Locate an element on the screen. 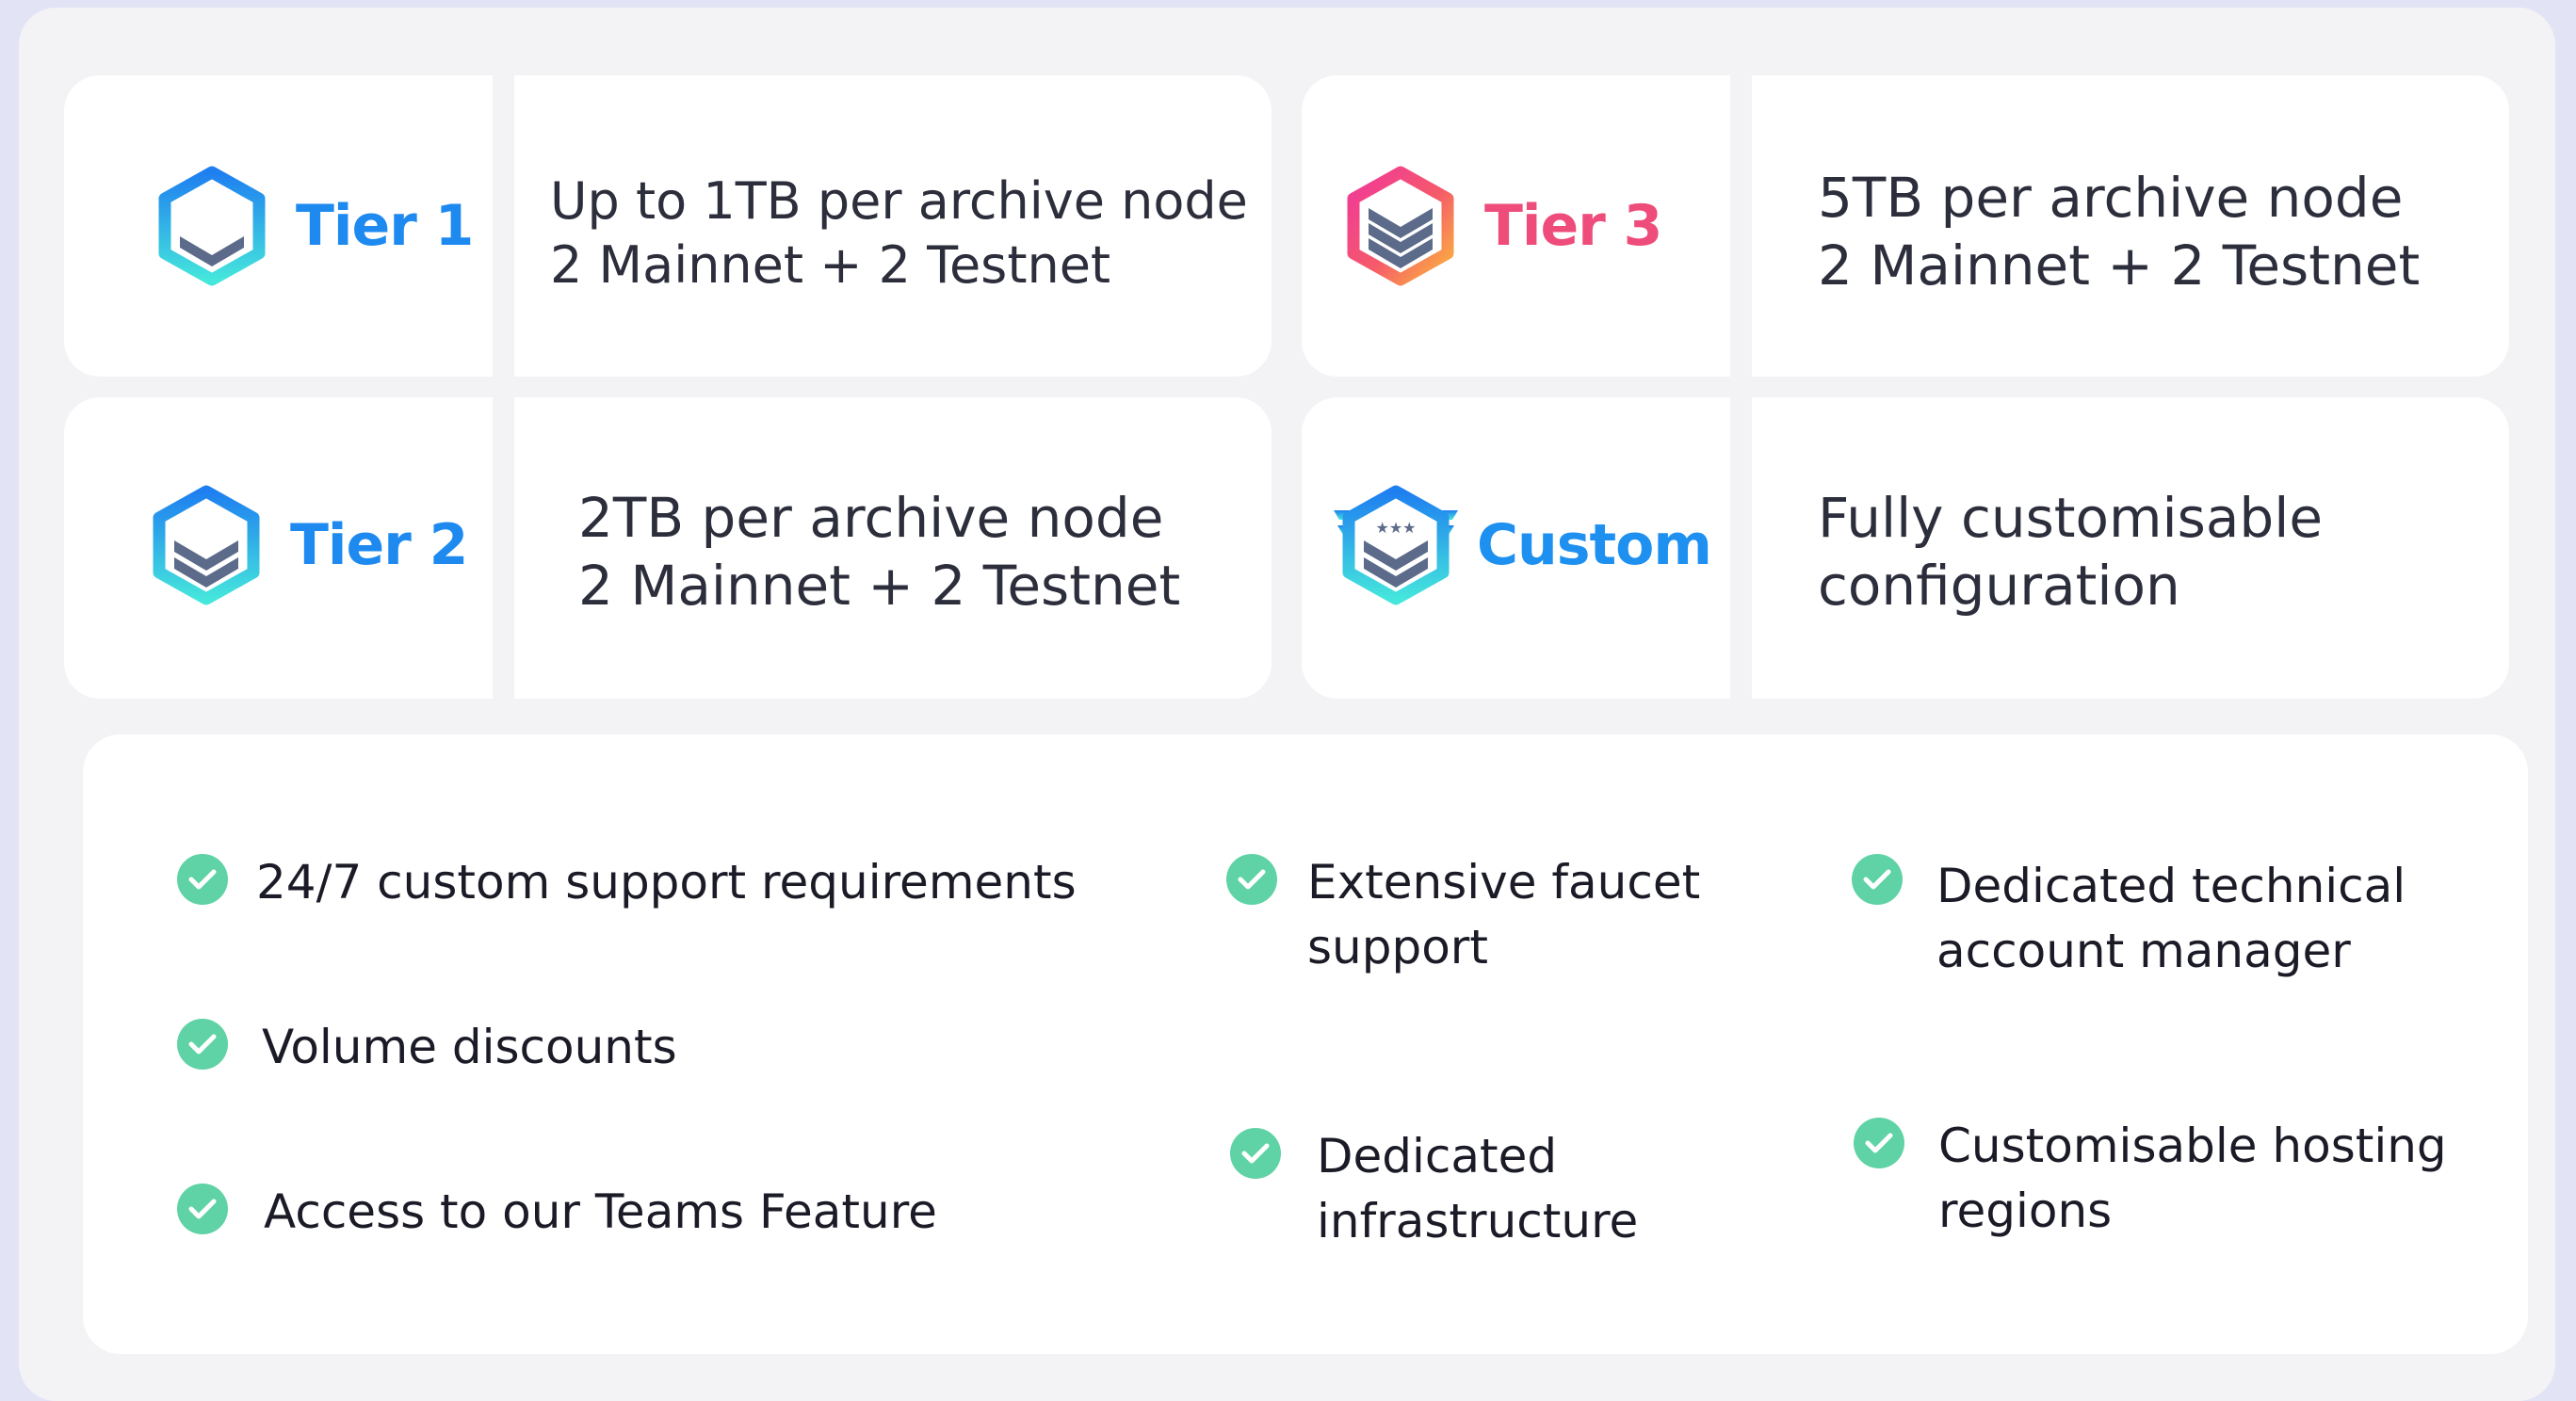  feature-line: Dedicated is located at coordinates (1437, 1156).